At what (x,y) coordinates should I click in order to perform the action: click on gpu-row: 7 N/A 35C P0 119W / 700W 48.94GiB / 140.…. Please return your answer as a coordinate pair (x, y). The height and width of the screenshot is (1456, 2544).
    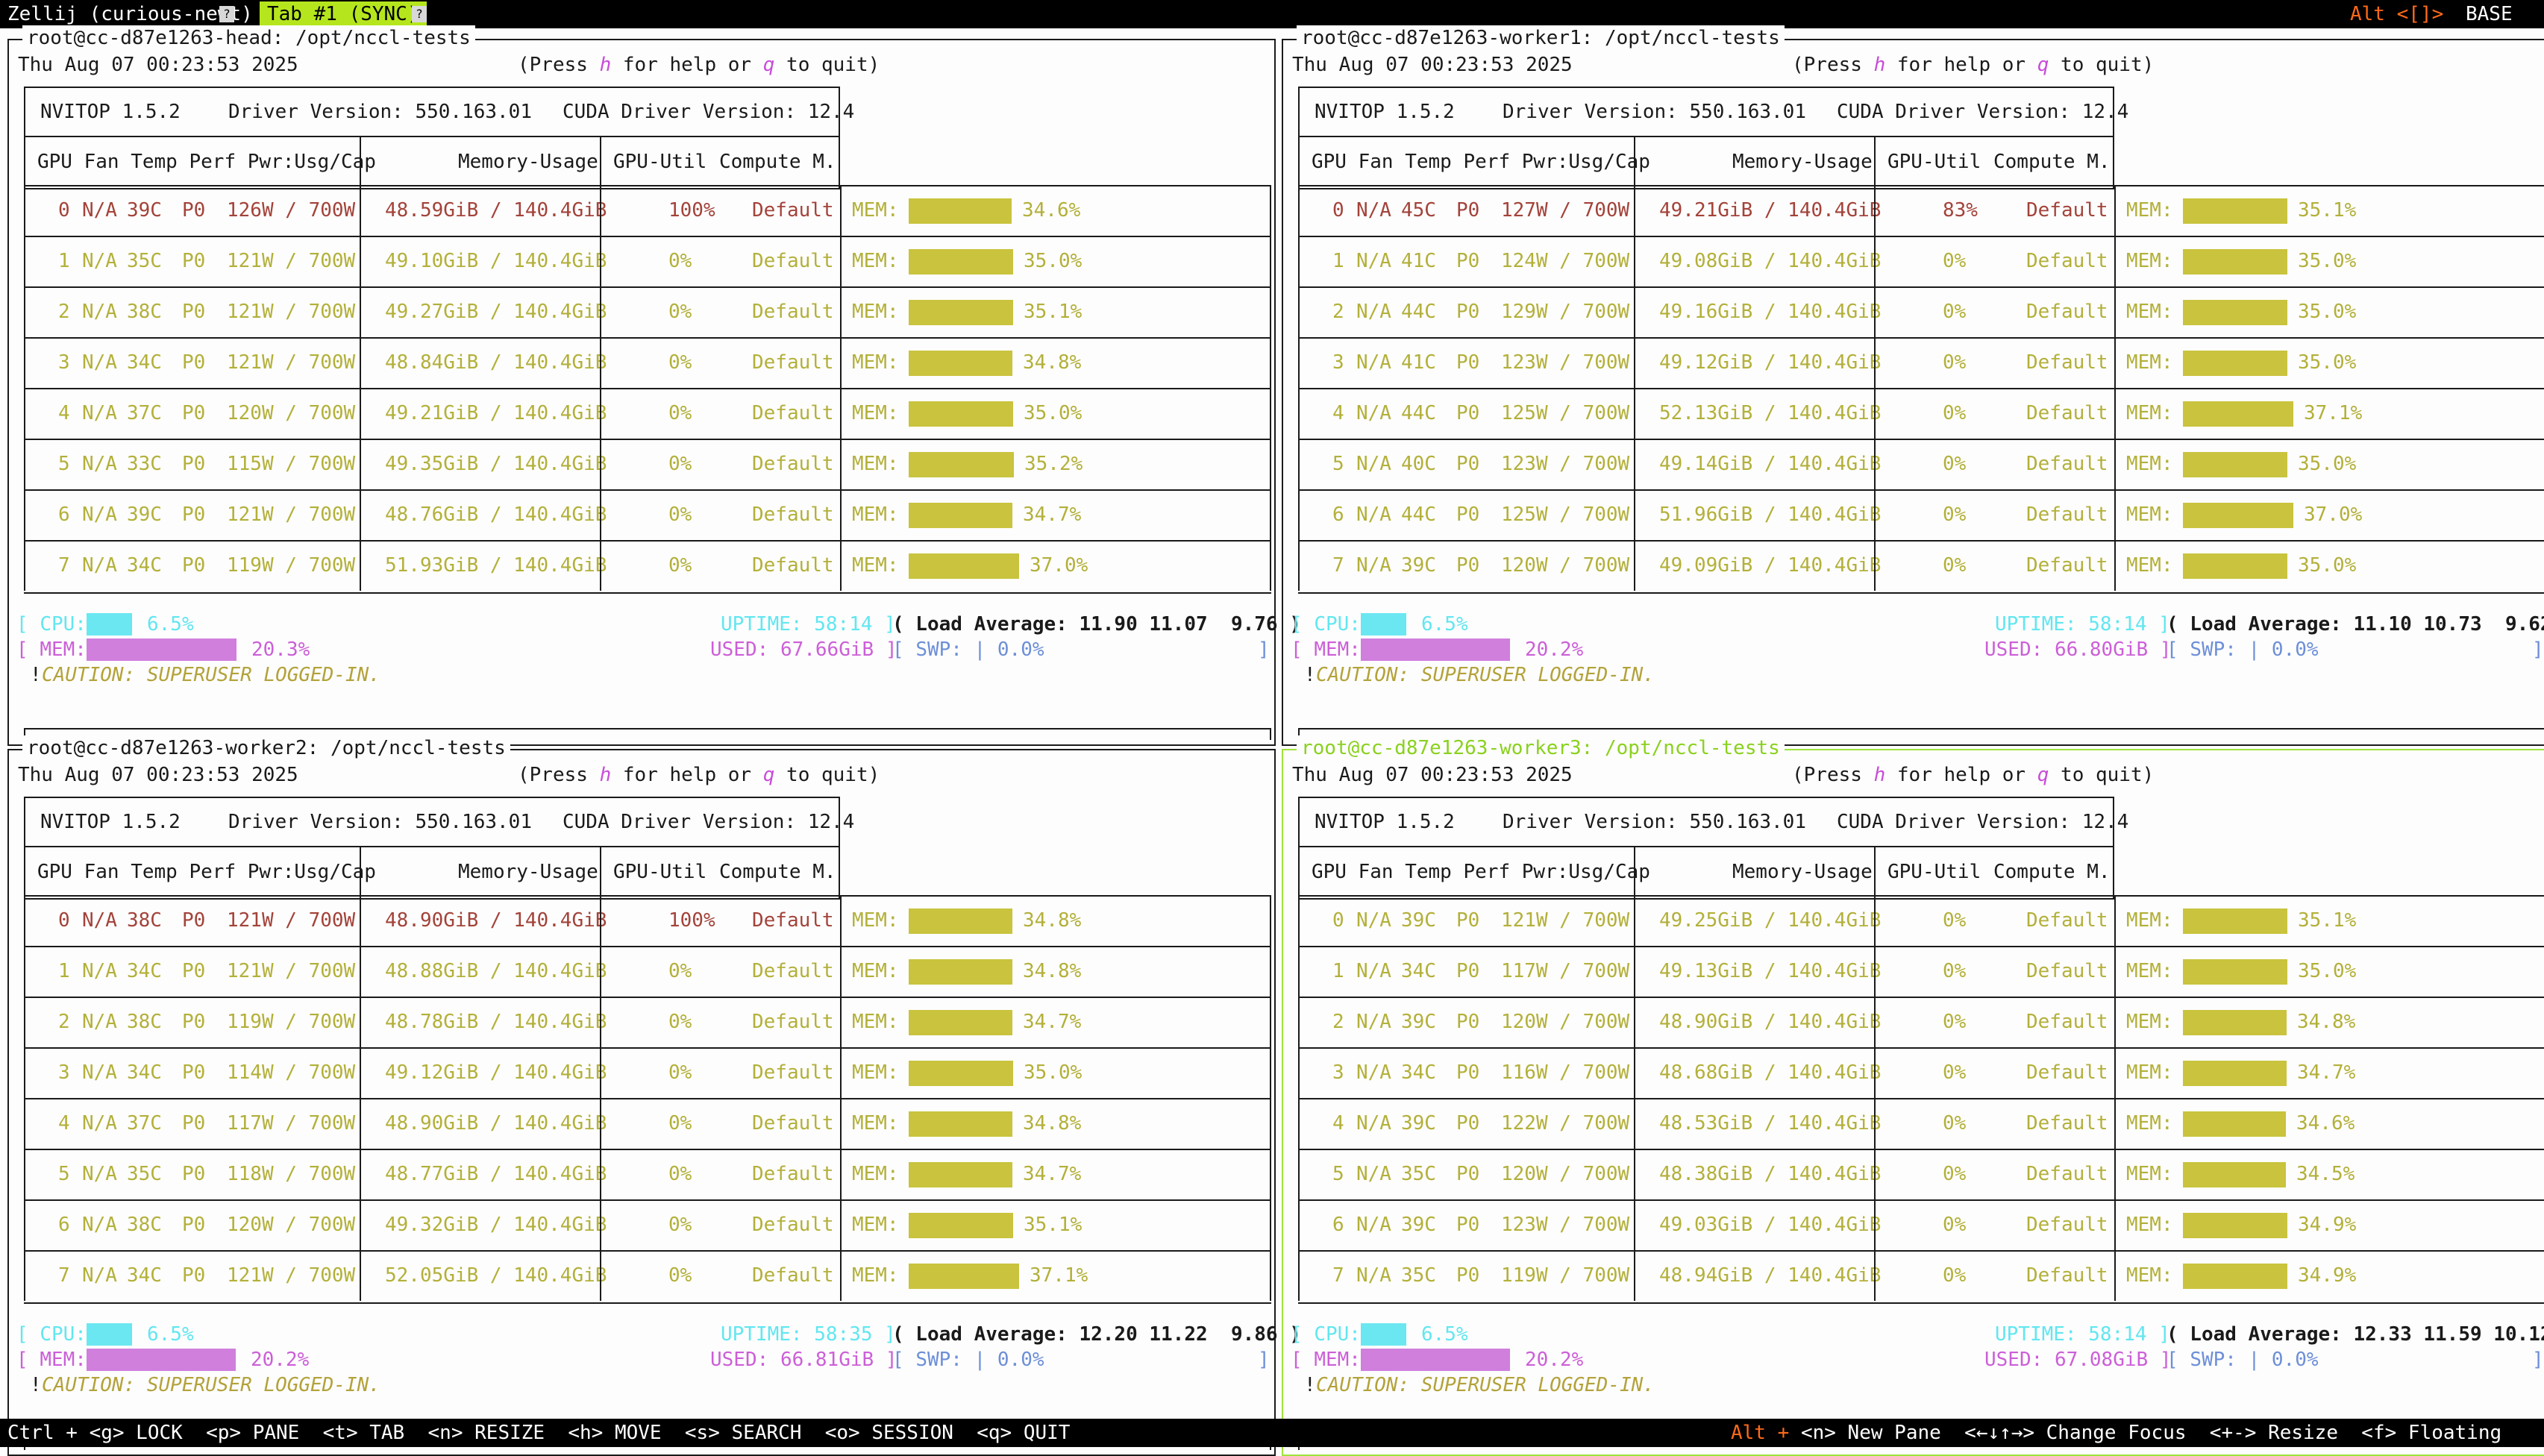
    Looking at the image, I should click on (1921, 1275).